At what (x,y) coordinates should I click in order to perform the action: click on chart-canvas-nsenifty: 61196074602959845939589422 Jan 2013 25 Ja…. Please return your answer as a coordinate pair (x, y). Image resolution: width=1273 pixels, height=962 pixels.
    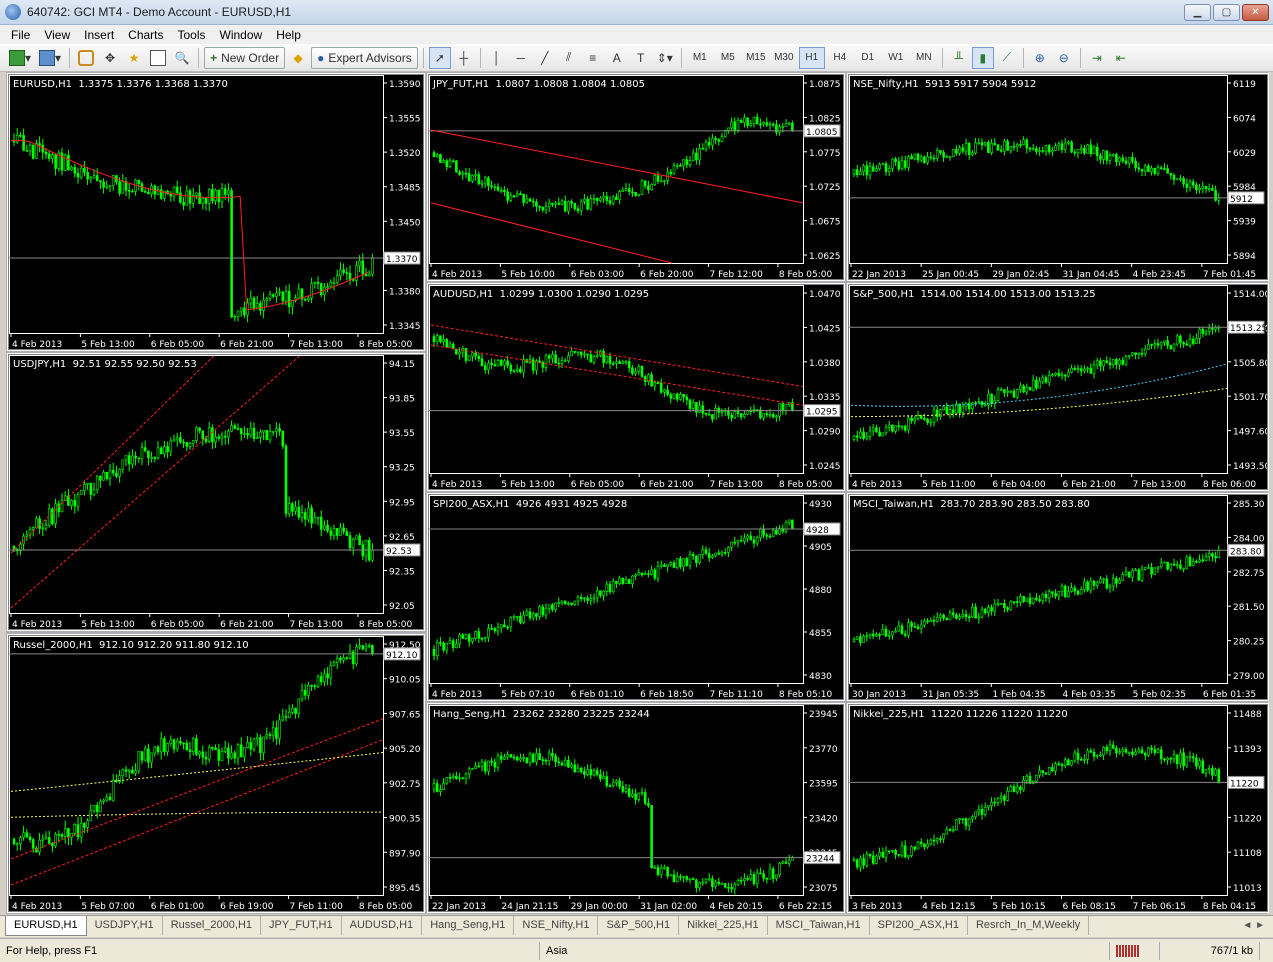
    Looking at the image, I should click on (1058, 177).